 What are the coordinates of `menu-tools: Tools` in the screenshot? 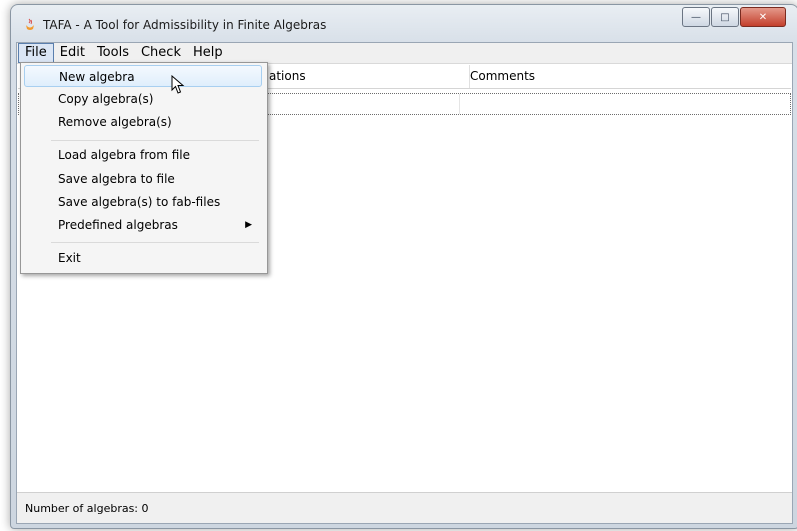 It's located at (113, 53).